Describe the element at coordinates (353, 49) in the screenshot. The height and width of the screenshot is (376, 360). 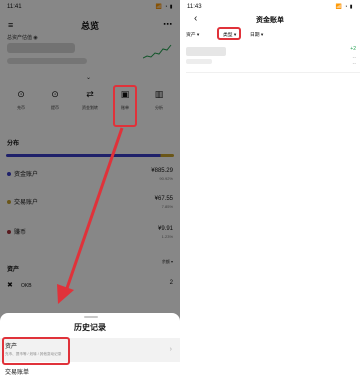
I see `bill-amount: +2` at that location.